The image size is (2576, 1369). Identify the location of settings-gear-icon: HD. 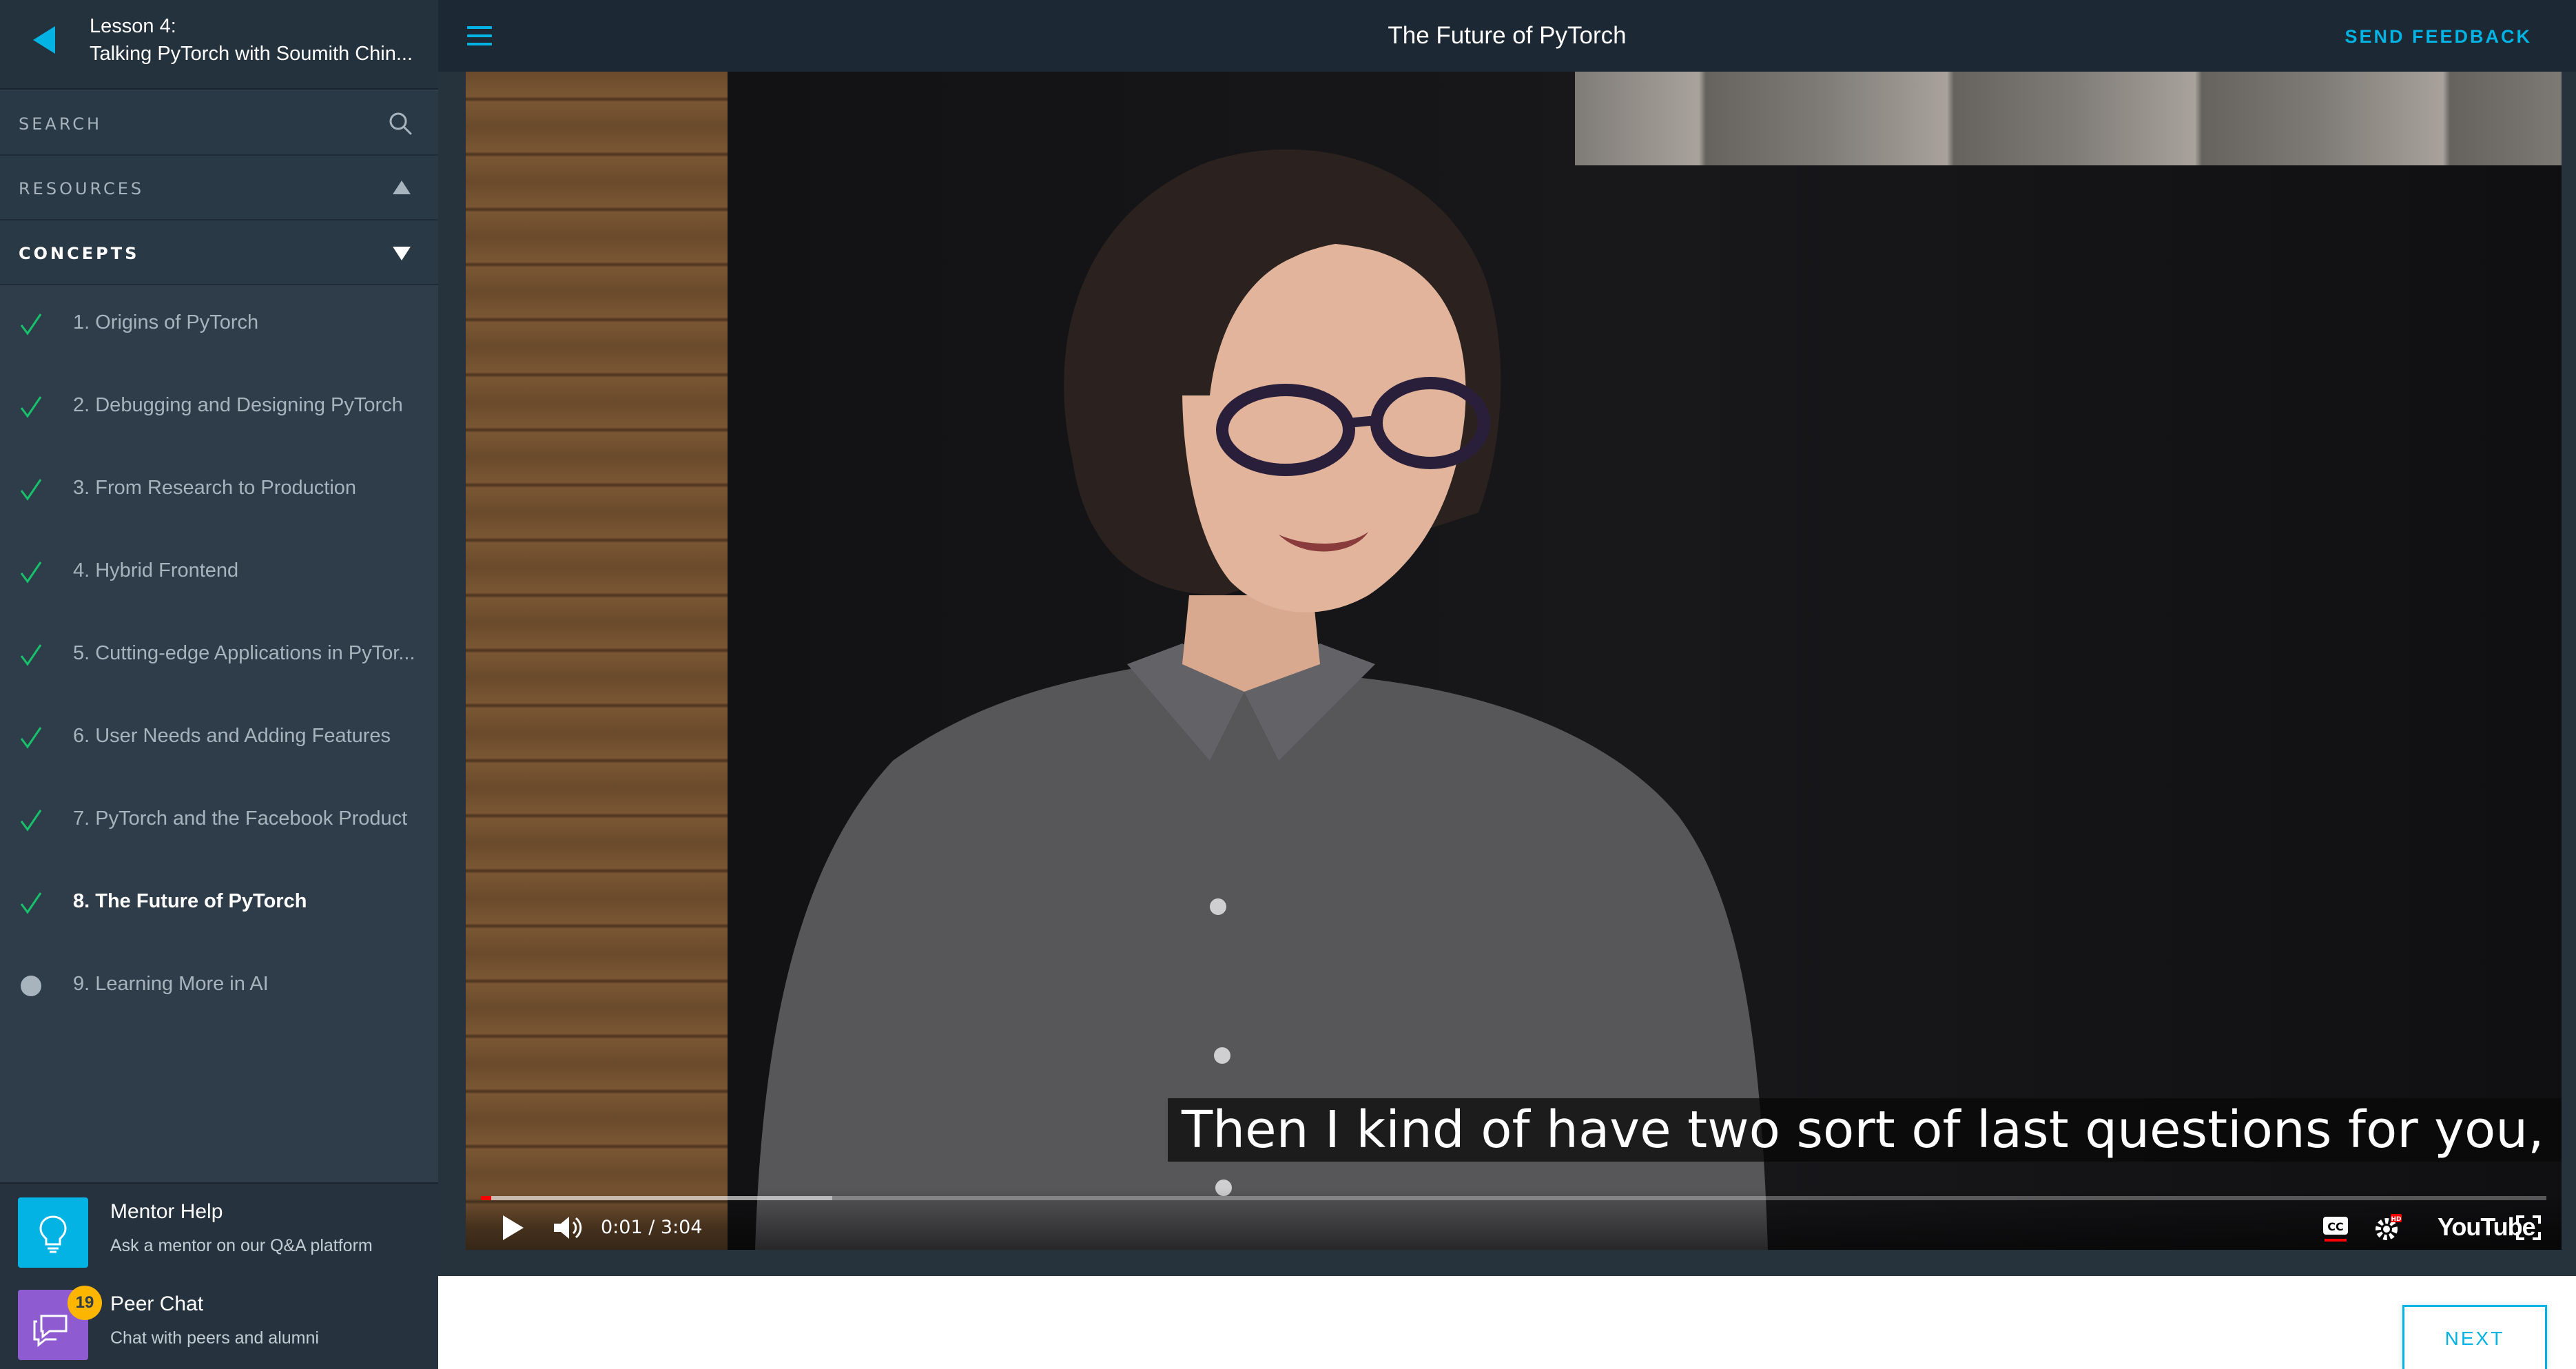
(2388, 1228).